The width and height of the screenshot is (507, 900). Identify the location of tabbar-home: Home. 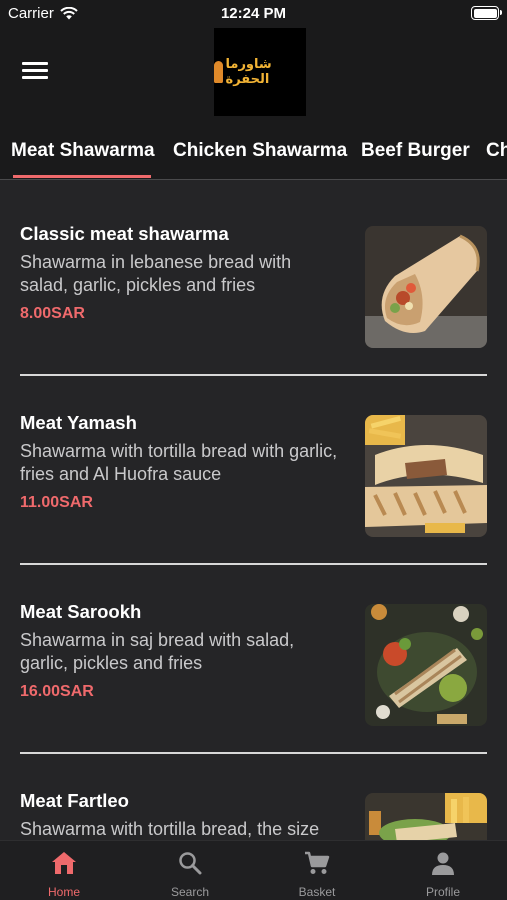
(64, 874).